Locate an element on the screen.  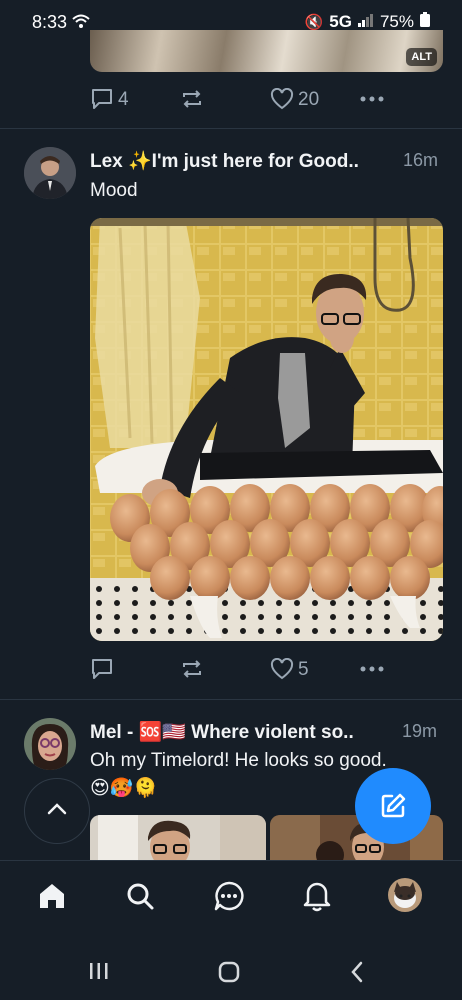
post-text: Oh my Timelord! He looks so good. 😍🥵🫠 is located at coordinates (238, 774).